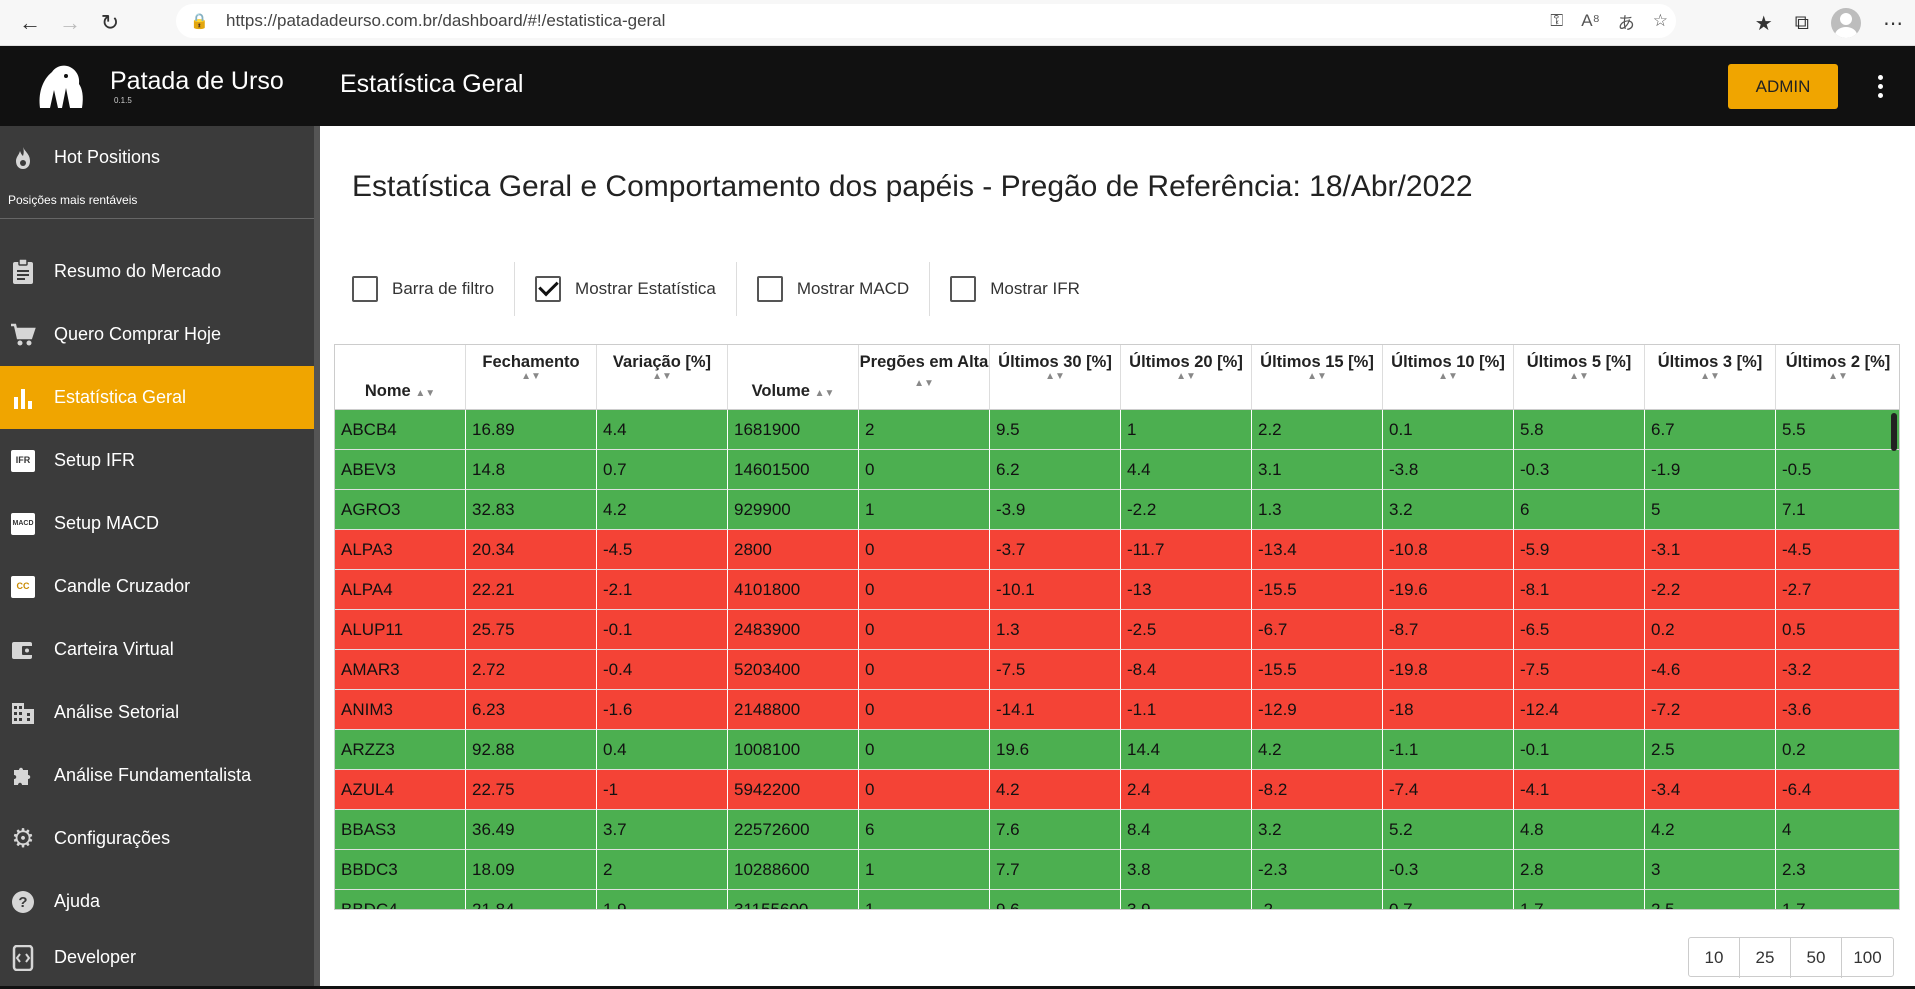 The width and height of the screenshot is (1915, 989). What do you see at coordinates (1783, 86) in the screenshot?
I see `admin-button: ADMIN` at bounding box center [1783, 86].